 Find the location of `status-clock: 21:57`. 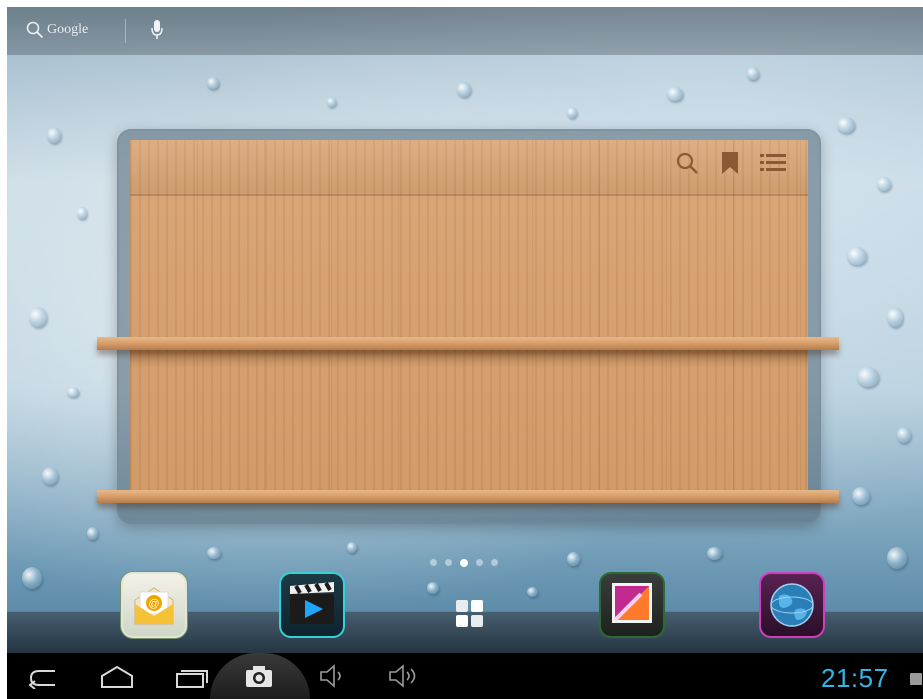

status-clock: 21:57 is located at coordinates (855, 678).